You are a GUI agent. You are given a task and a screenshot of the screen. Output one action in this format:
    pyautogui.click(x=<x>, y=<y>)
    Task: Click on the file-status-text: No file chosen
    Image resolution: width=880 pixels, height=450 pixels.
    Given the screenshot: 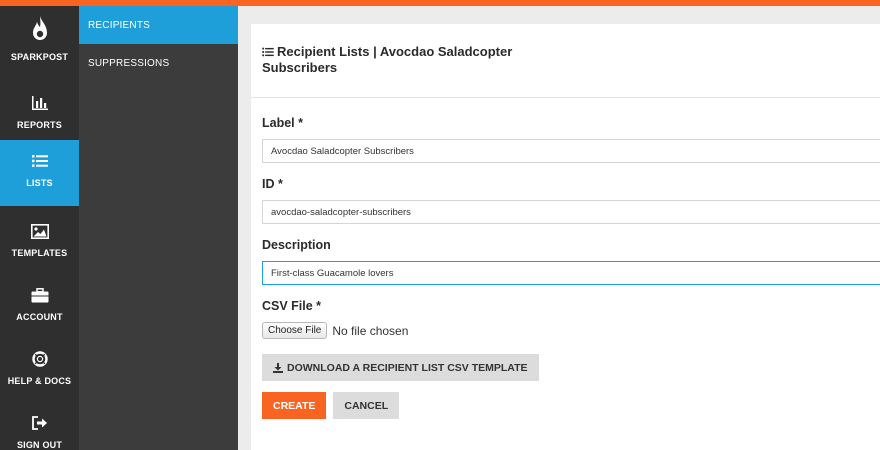 What is the action you would take?
    pyautogui.click(x=370, y=330)
    